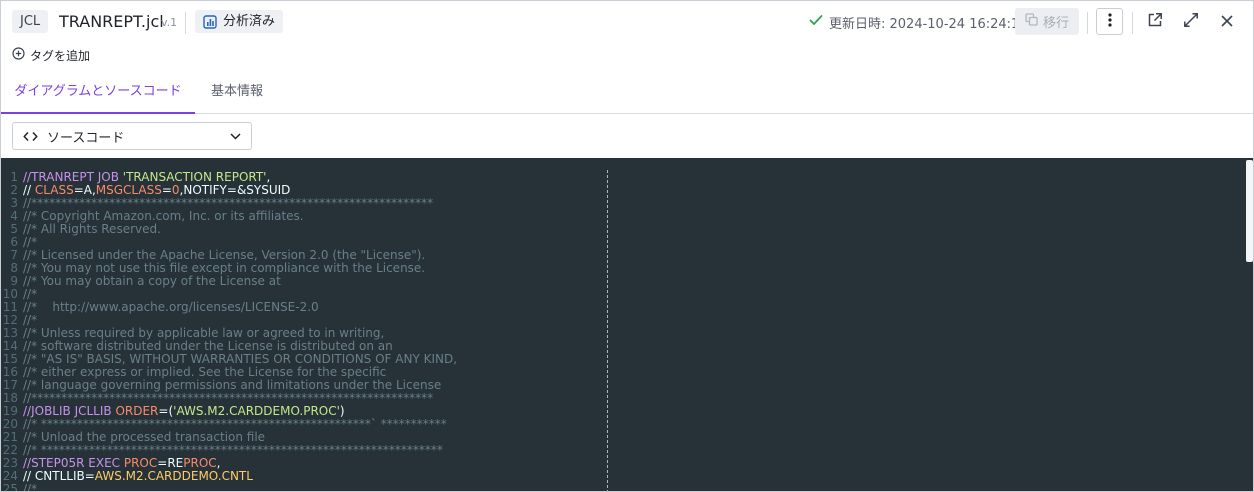 The height and width of the screenshot is (492, 1254). I want to click on code-token: 0, so click(175, 190).